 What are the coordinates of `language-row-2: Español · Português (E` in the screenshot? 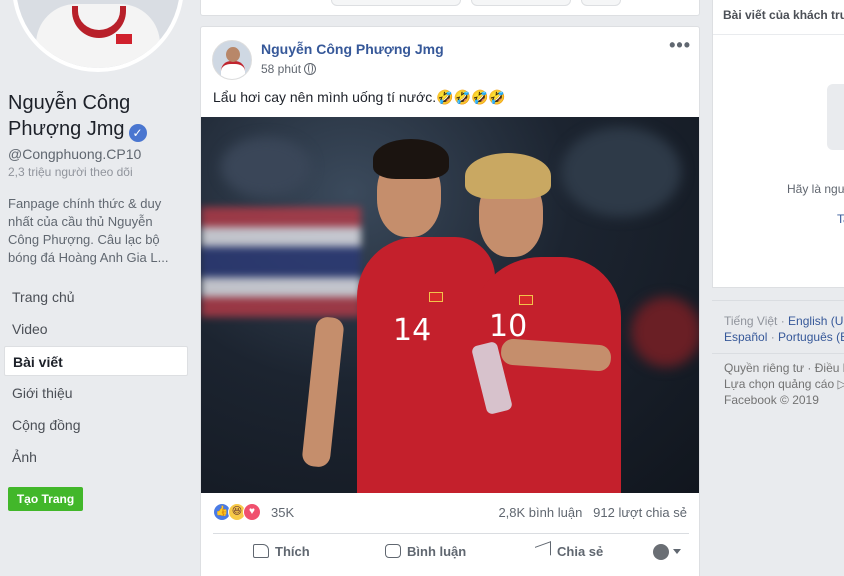 It's located at (784, 337).